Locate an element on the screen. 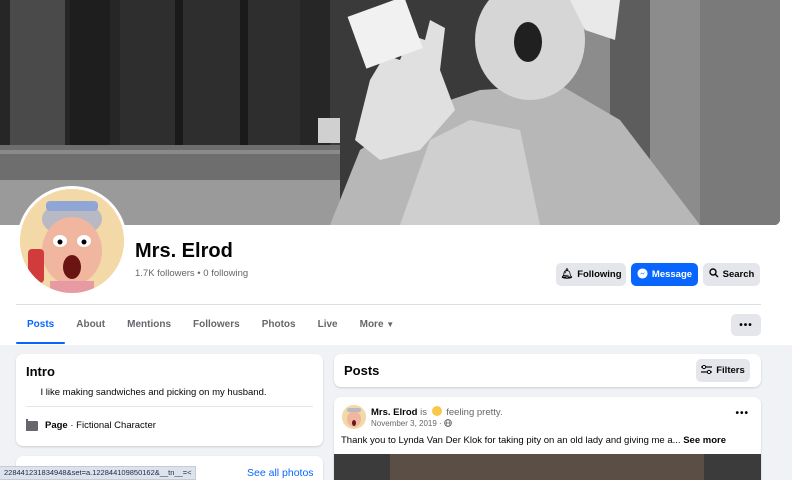 Image resolution: width=792 pixels, height=480 pixels. post-image is located at coordinates (547, 467).